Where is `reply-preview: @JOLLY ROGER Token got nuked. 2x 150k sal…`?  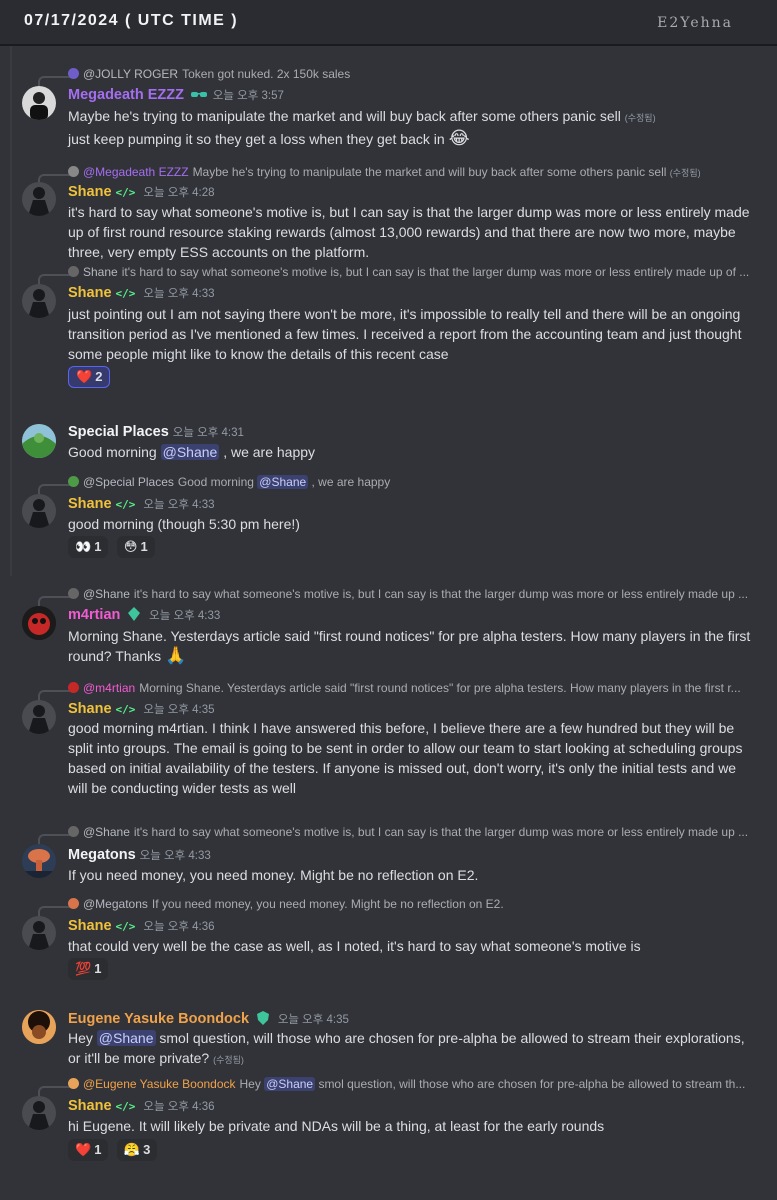
reply-preview: @JOLLY ROGER Token got nuked. 2x 150k sal… is located at coordinates (413, 75).